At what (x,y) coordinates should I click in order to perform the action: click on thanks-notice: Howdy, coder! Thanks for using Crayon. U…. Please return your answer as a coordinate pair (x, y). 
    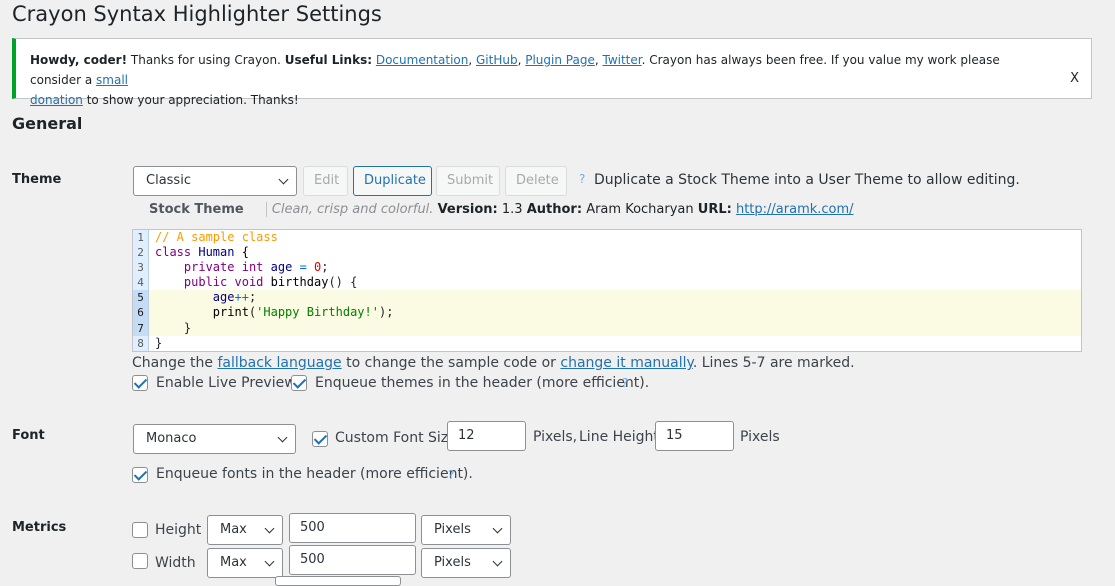
    Looking at the image, I should click on (552, 72).